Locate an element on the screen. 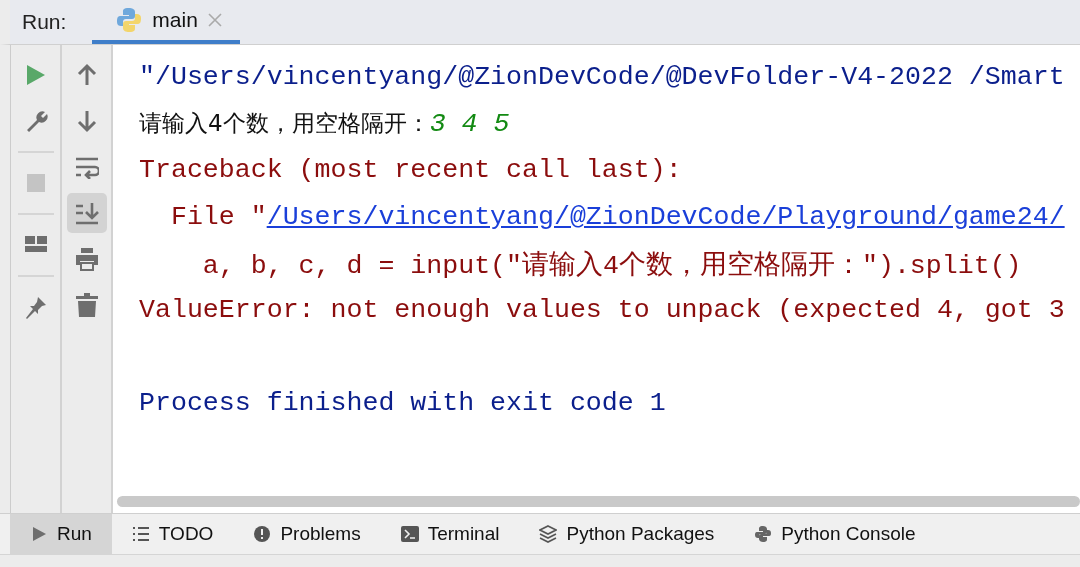 This screenshot has width=1080, height=567. console-text: Process finished with exit code 1 is located at coordinates (402, 403).